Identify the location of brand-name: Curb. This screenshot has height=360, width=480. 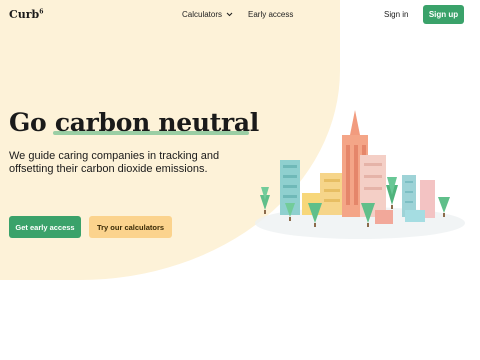
(24, 14).